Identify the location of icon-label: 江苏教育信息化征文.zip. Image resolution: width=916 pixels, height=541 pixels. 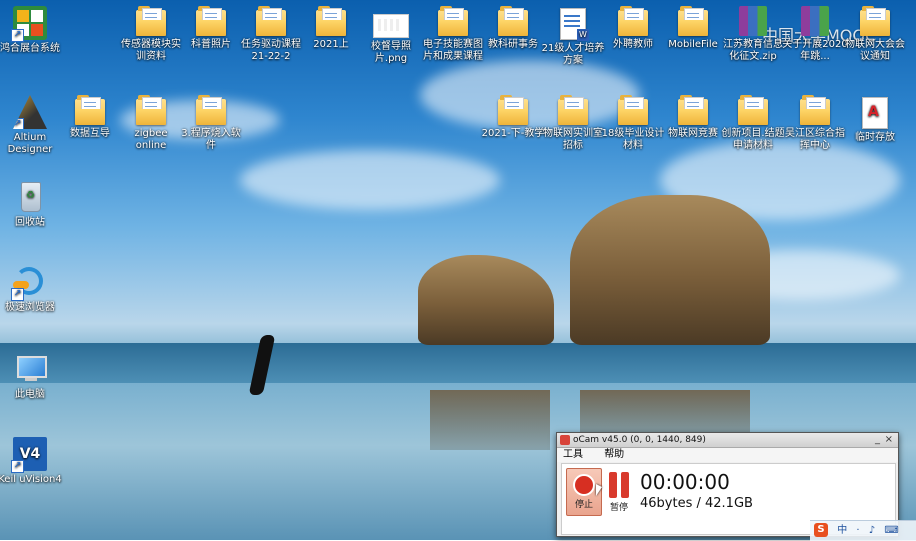
(753, 50).